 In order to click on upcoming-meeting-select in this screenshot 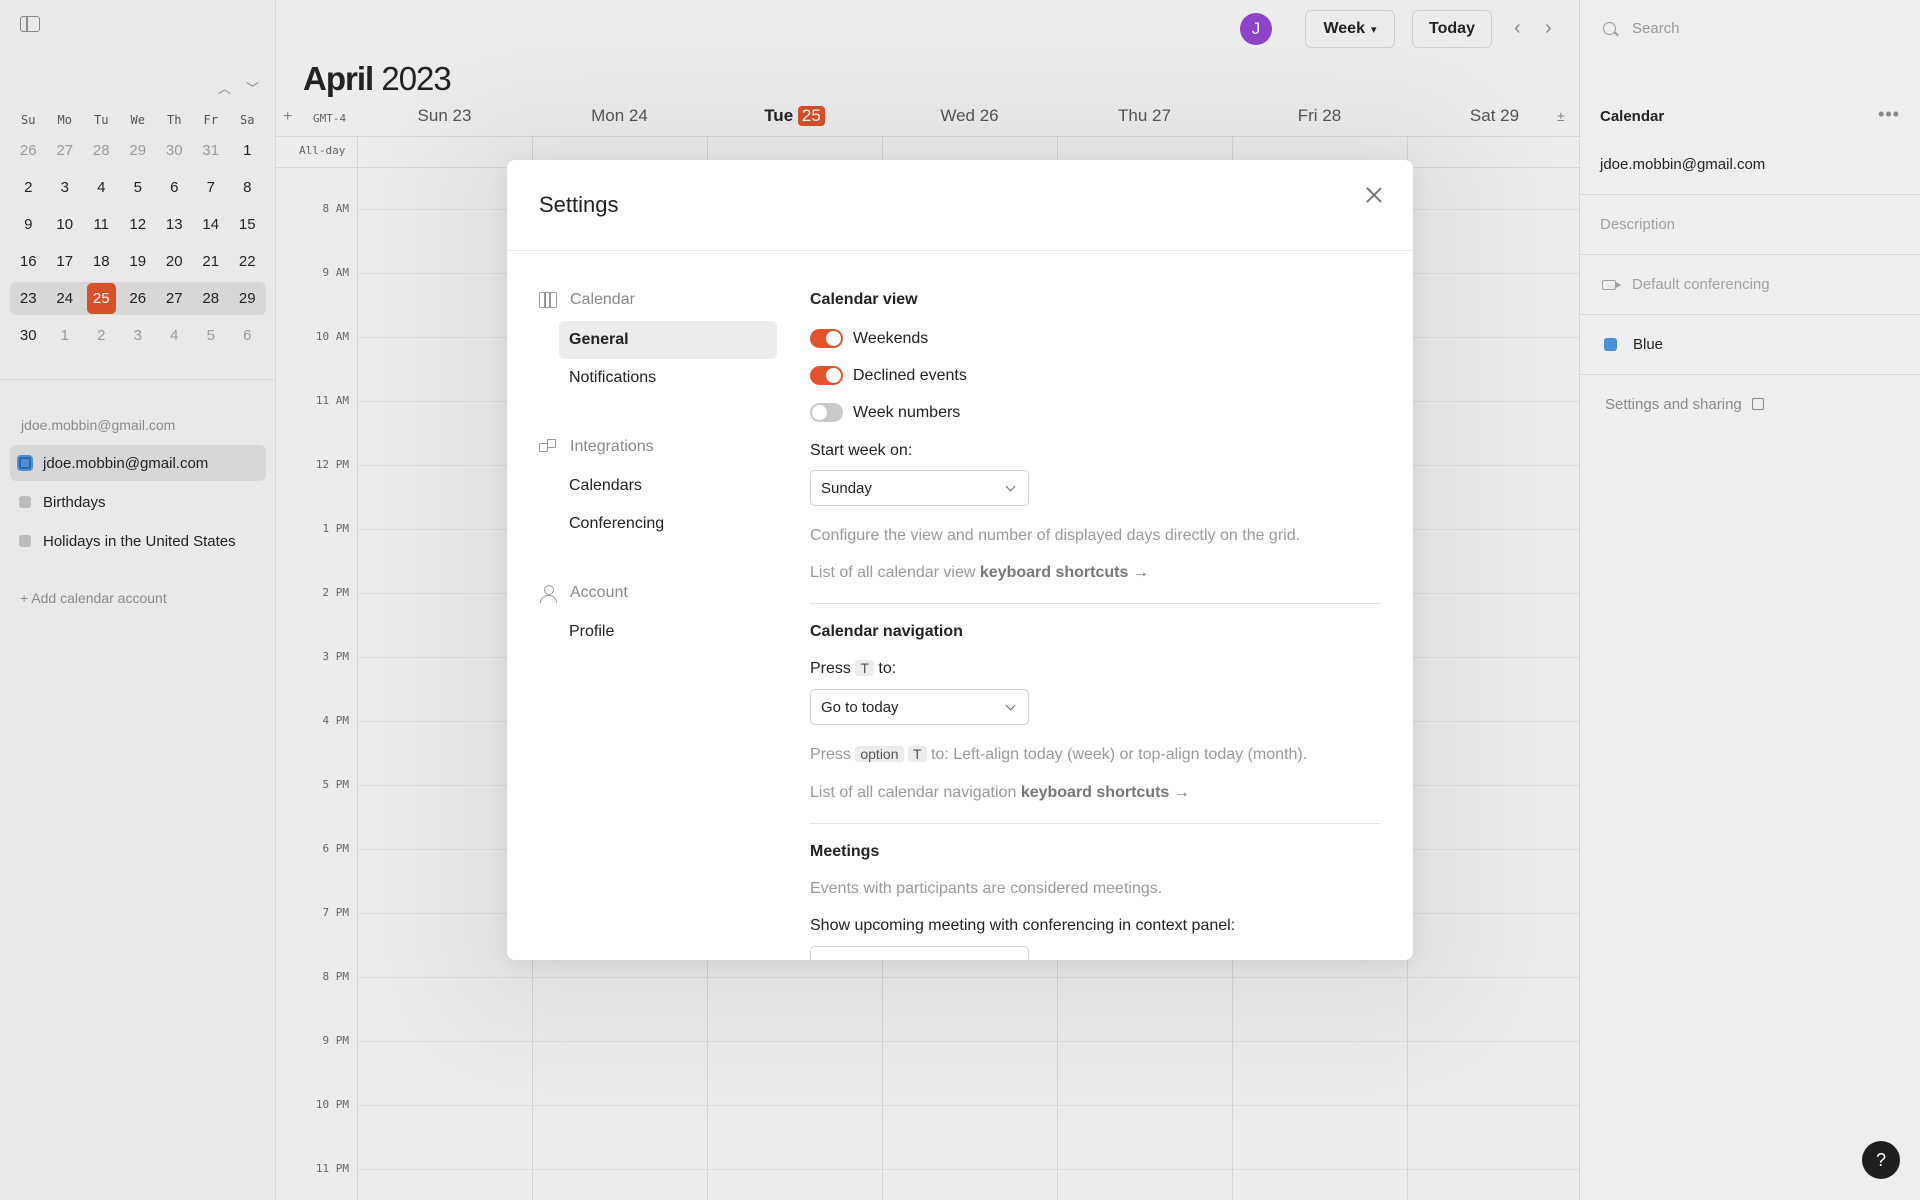, I will do `click(919, 953)`.